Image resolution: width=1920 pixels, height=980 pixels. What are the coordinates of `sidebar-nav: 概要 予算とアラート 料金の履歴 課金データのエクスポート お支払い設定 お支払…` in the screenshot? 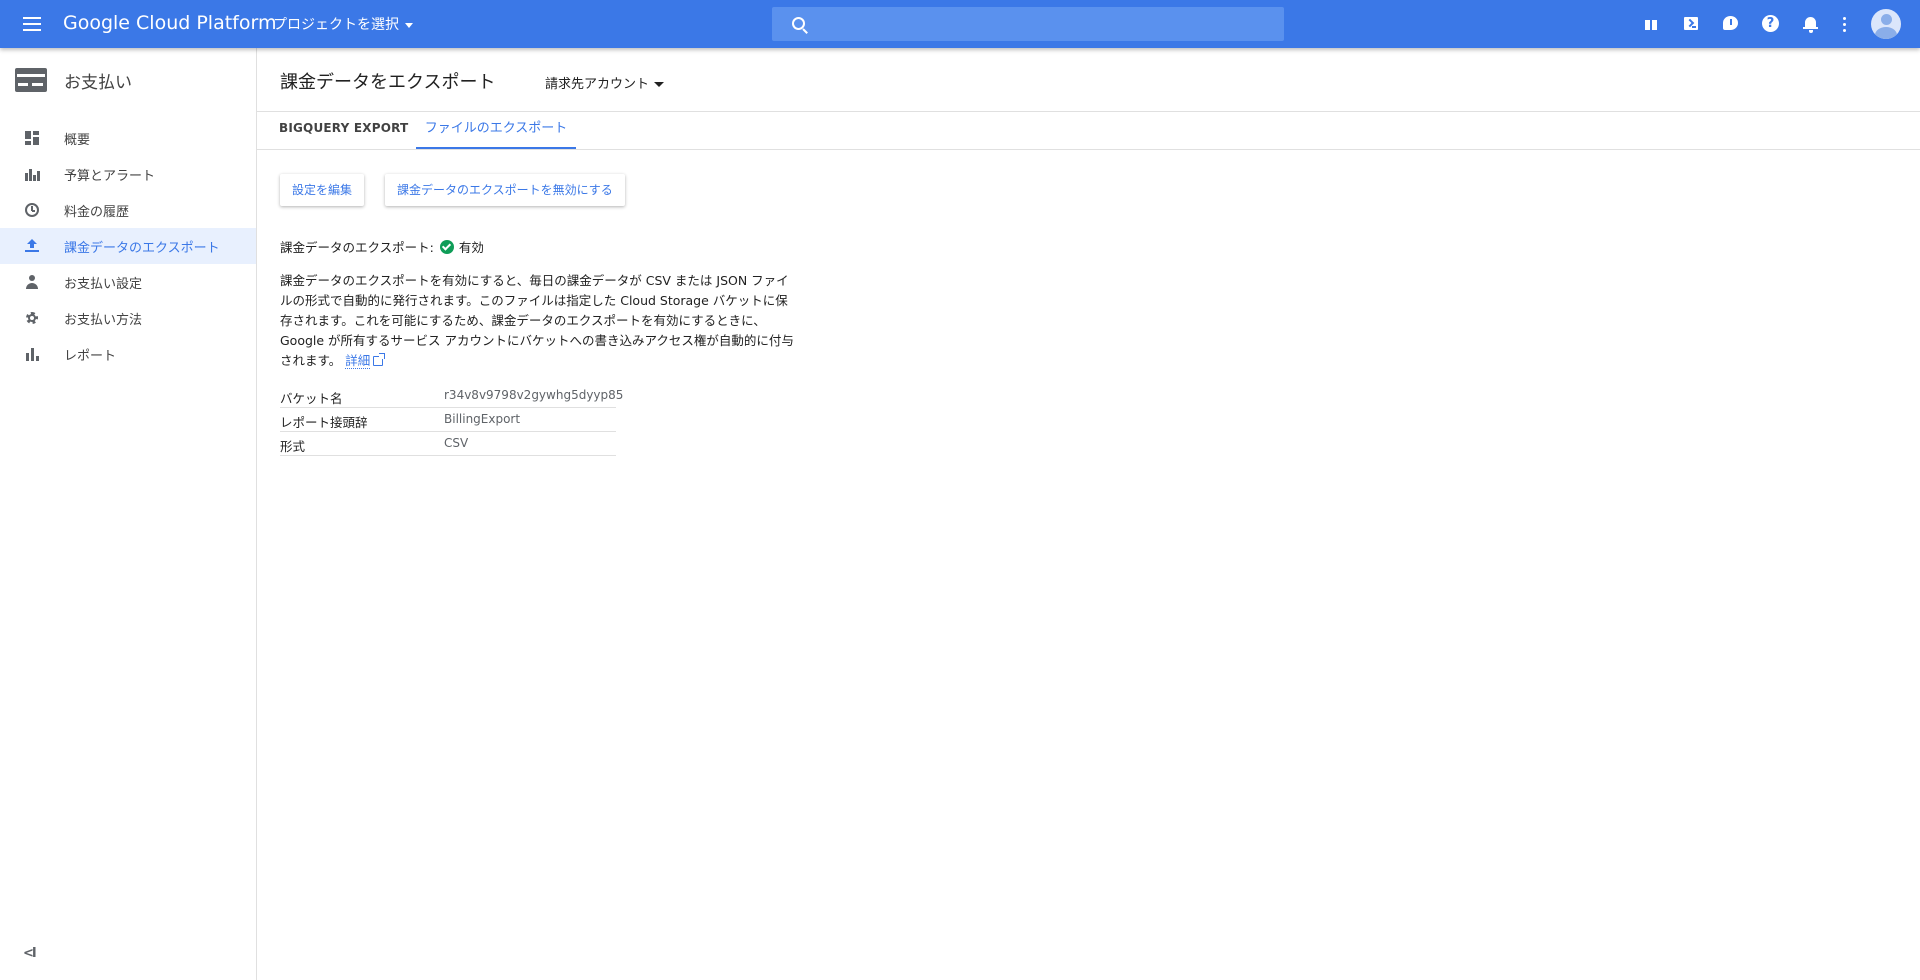 It's located at (128, 246).